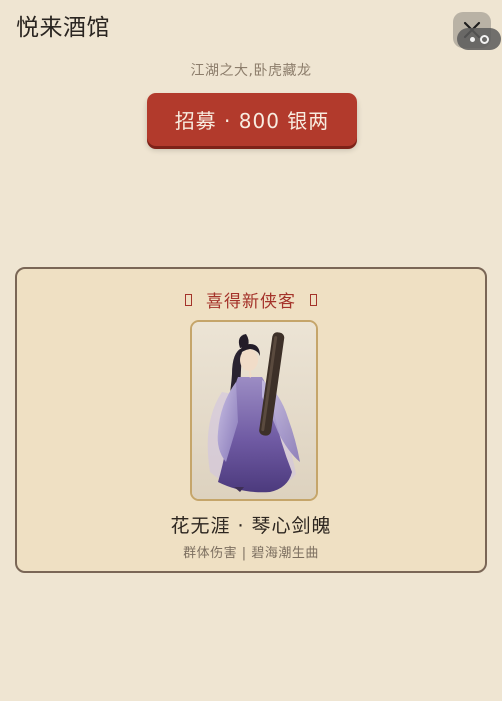  What do you see at coordinates (484, 39) in the screenshot?
I see `target-icon` at bounding box center [484, 39].